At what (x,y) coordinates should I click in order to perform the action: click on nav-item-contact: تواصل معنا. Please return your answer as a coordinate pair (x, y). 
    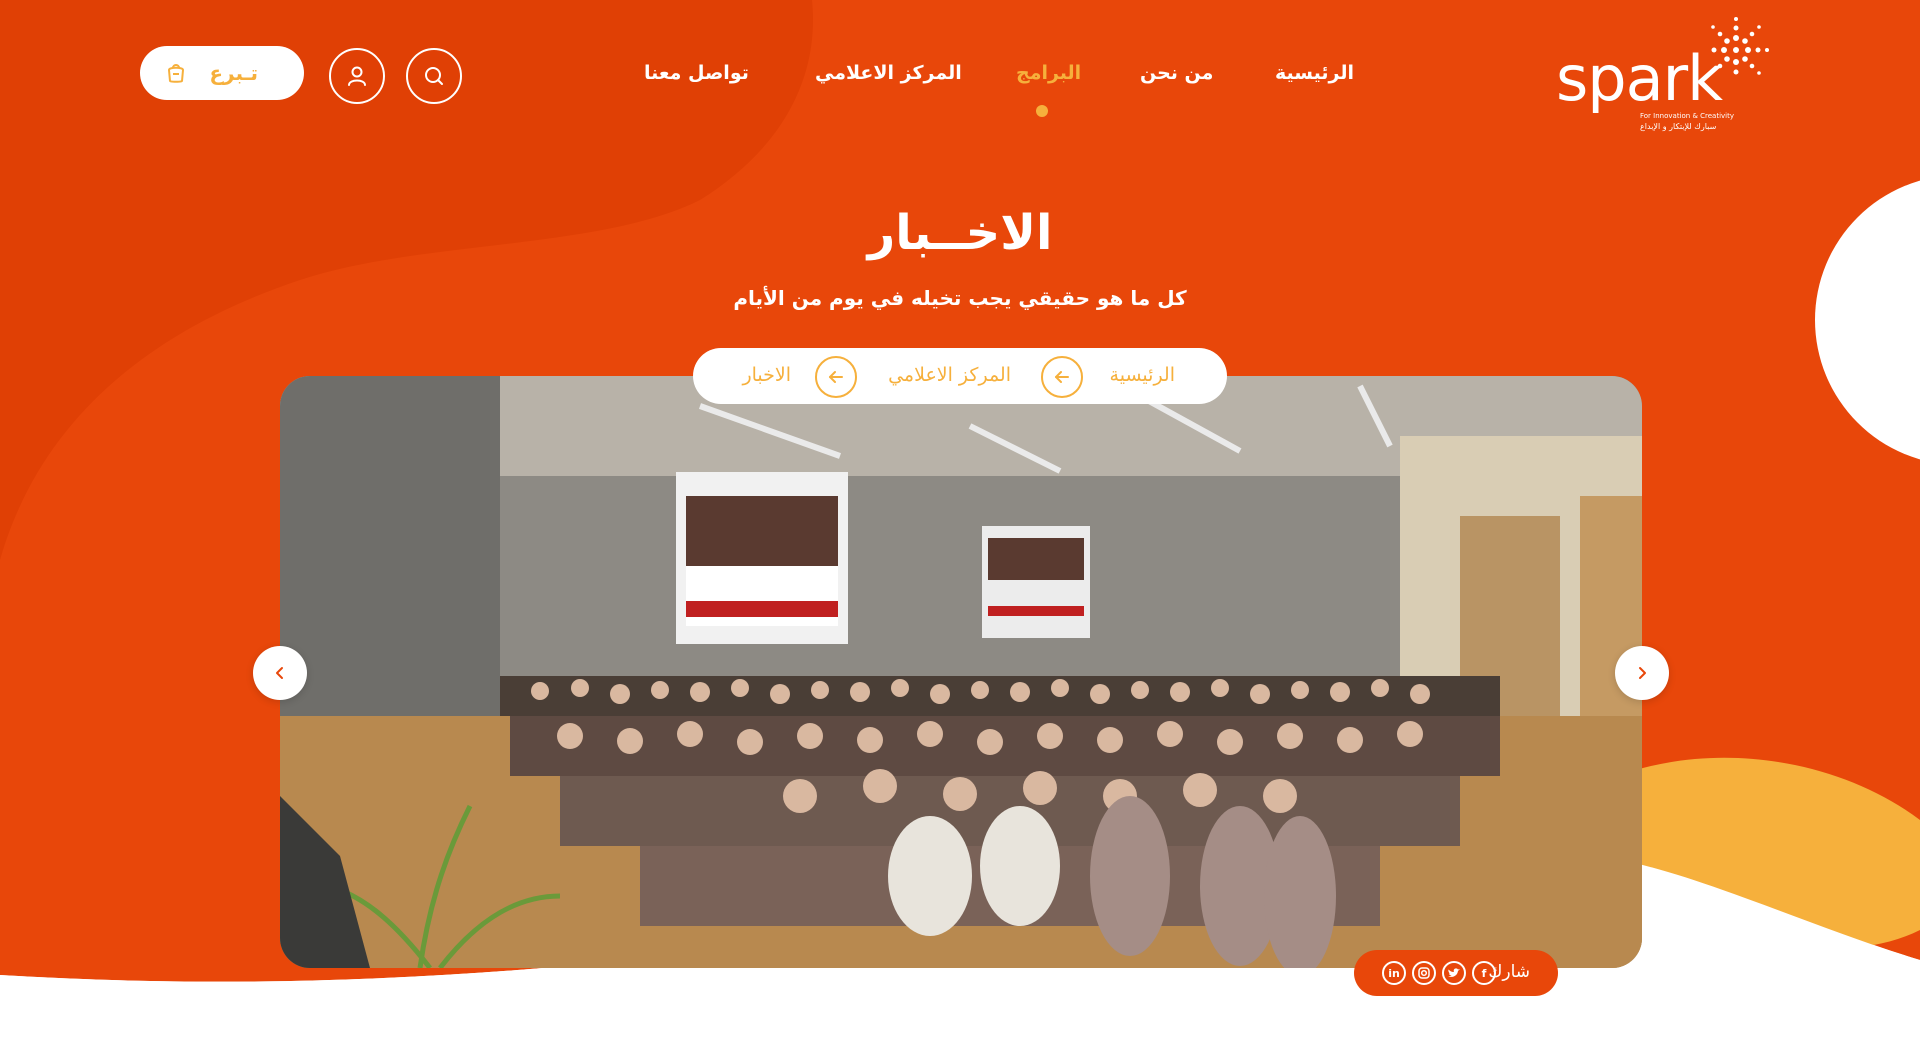
    Looking at the image, I should click on (696, 73).